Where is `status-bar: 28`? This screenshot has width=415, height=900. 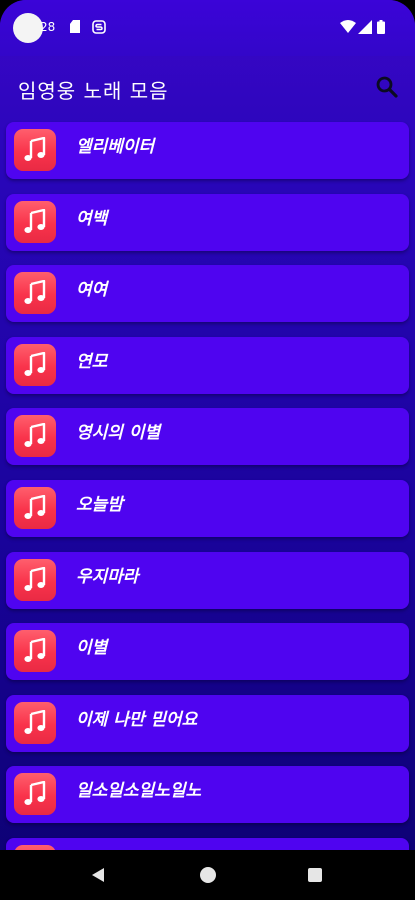 status-bar: 28 is located at coordinates (207, 28).